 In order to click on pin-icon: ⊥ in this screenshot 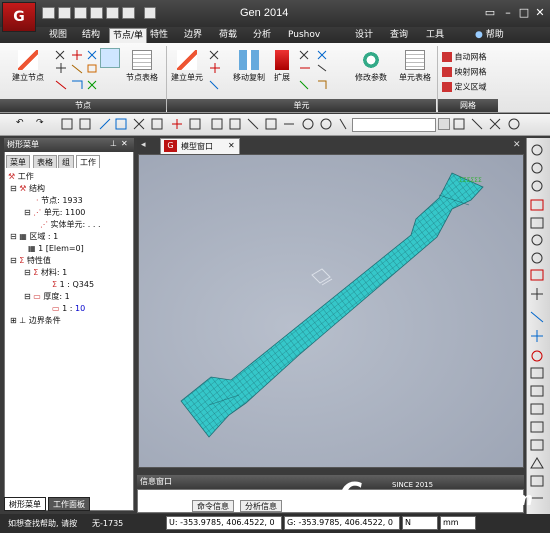, I will do `click(113, 143)`.